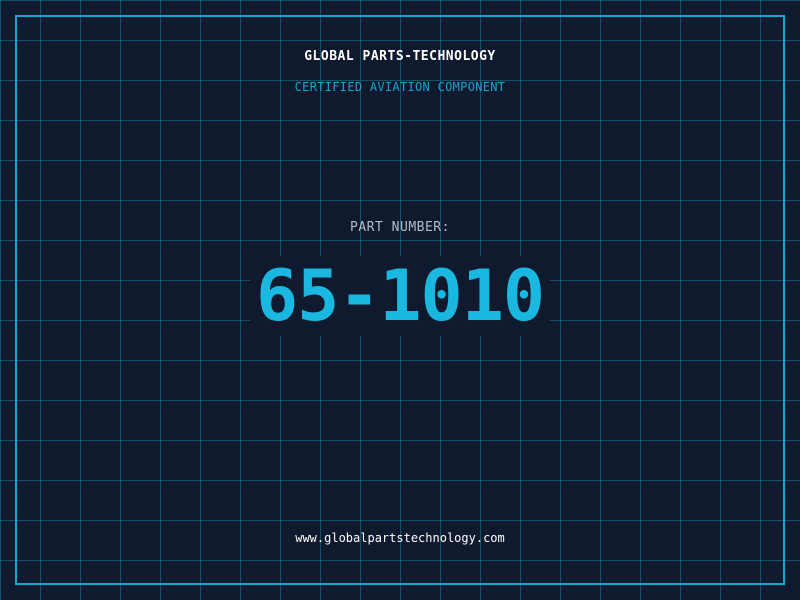 This screenshot has width=800, height=600. What do you see at coordinates (400, 56) in the screenshot?
I see `company-name: GLOBAL PARTS-TECHNOLOGY` at bounding box center [400, 56].